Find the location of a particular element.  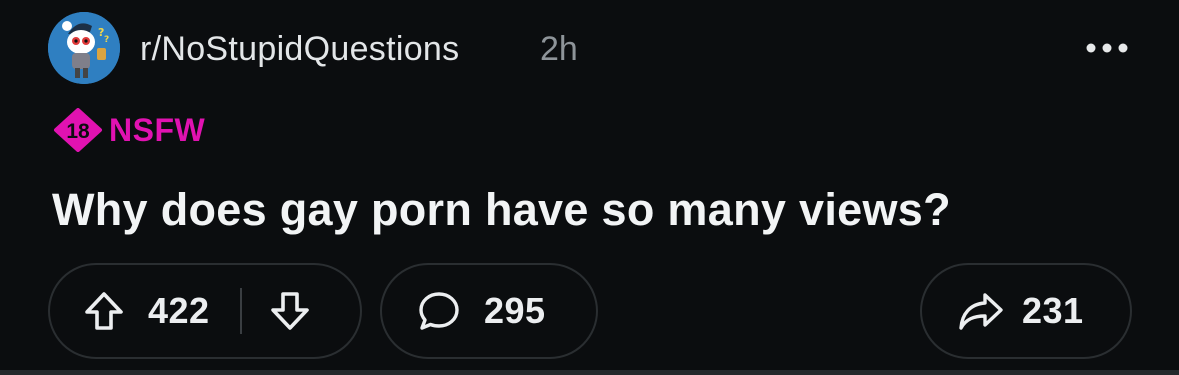

more-options-button is located at coordinates (1107, 48).